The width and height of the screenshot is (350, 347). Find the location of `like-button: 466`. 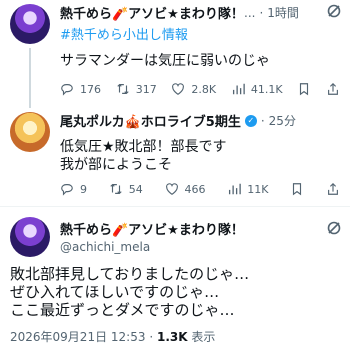

like-button: 466 is located at coordinates (185, 189).